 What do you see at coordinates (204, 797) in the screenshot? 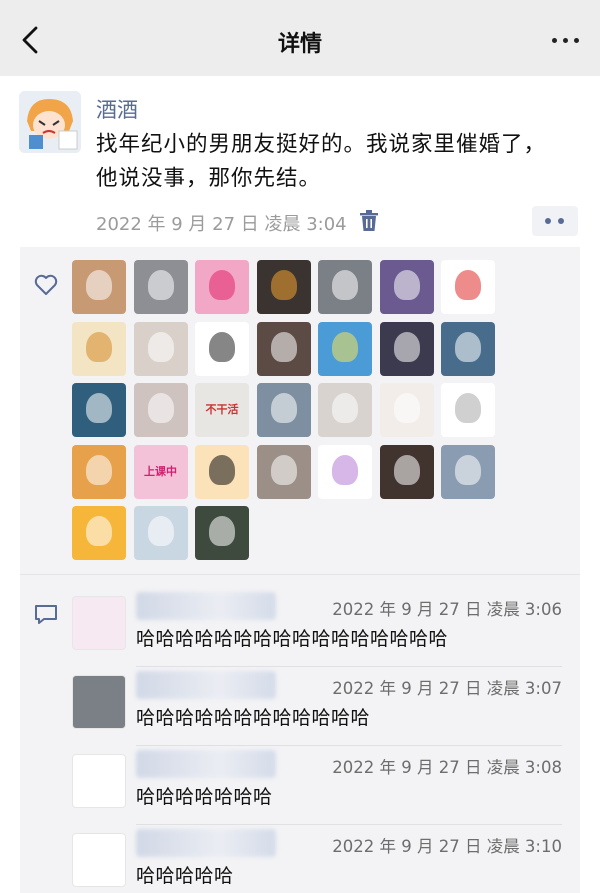
I see `comment-text: 哈哈哈哈哈哈哈` at bounding box center [204, 797].